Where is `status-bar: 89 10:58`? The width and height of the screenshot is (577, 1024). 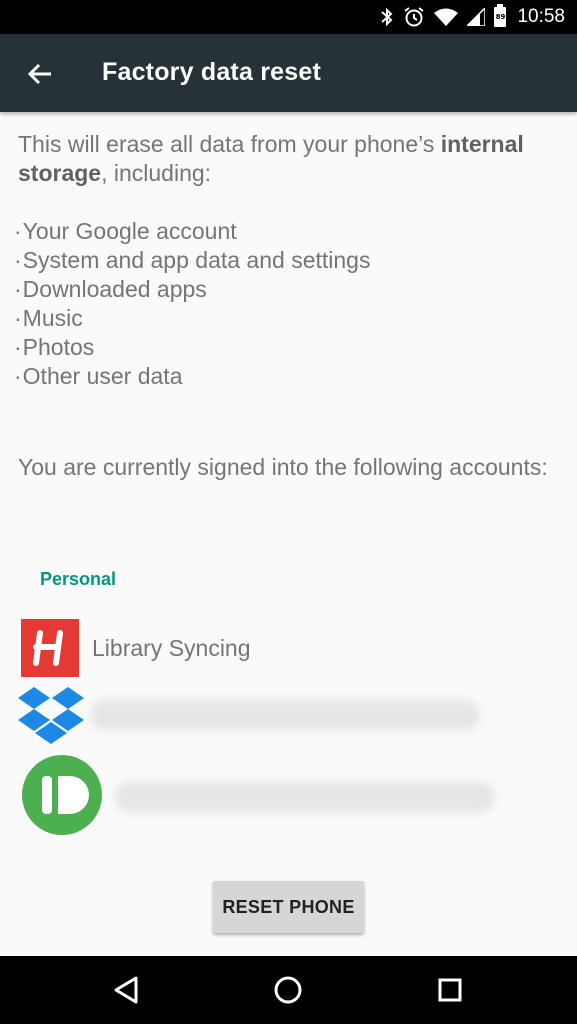 status-bar: 89 10:58 is located at coordinates (288, 17).